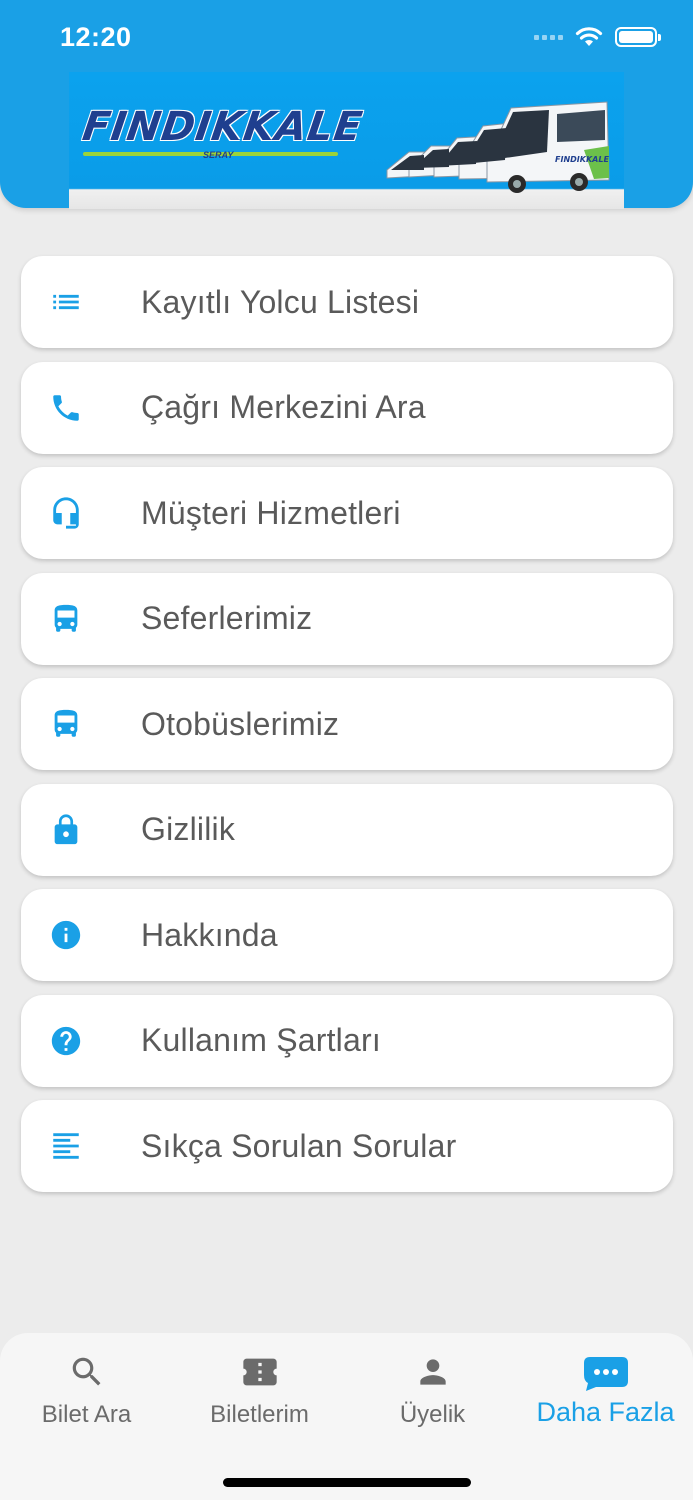 The width and height of the screenshot is (693, 1500). I want to click on bottom-tab-bar: Bilet Ara Biletlerim Üyelik Daha Fazla, so click(346, 1416).